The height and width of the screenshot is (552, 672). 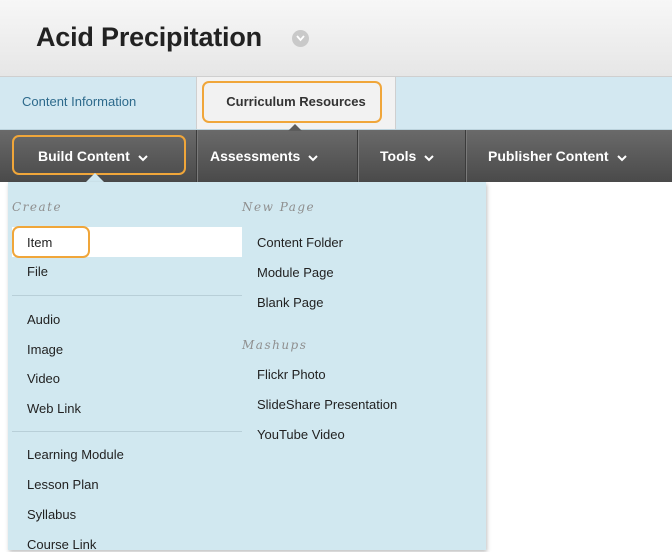 I want to click on tab-content-information: Content Information, so click(x=79, y=101).